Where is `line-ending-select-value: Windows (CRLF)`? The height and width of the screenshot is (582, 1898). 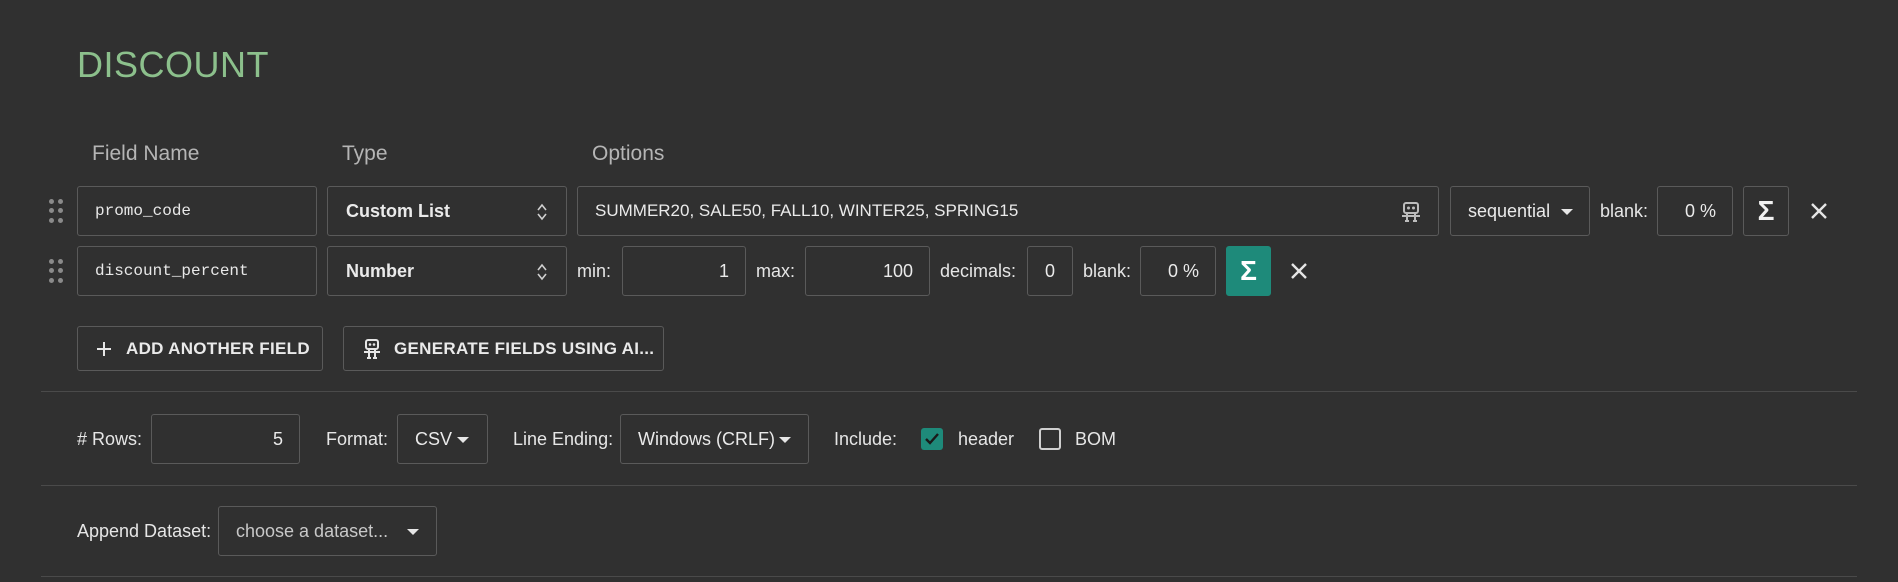
line-ending-select-value: Windows (CRLF) is located at coordinates (707, 438).